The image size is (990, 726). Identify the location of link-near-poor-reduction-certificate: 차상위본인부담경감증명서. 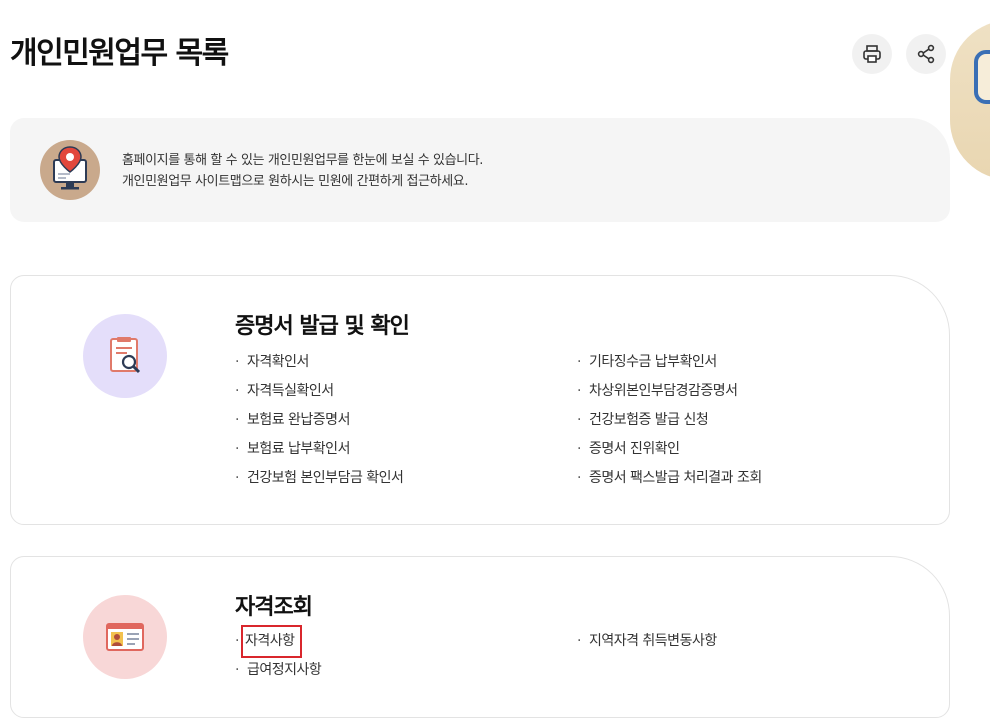
(669, 391).